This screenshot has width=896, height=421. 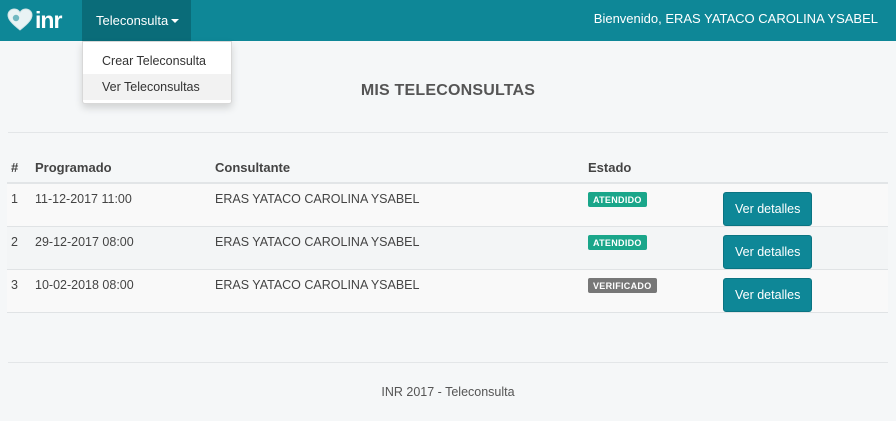 I want to click on teleconsulta-menu-label: Teleconsulta, so click(x=132, y=20).